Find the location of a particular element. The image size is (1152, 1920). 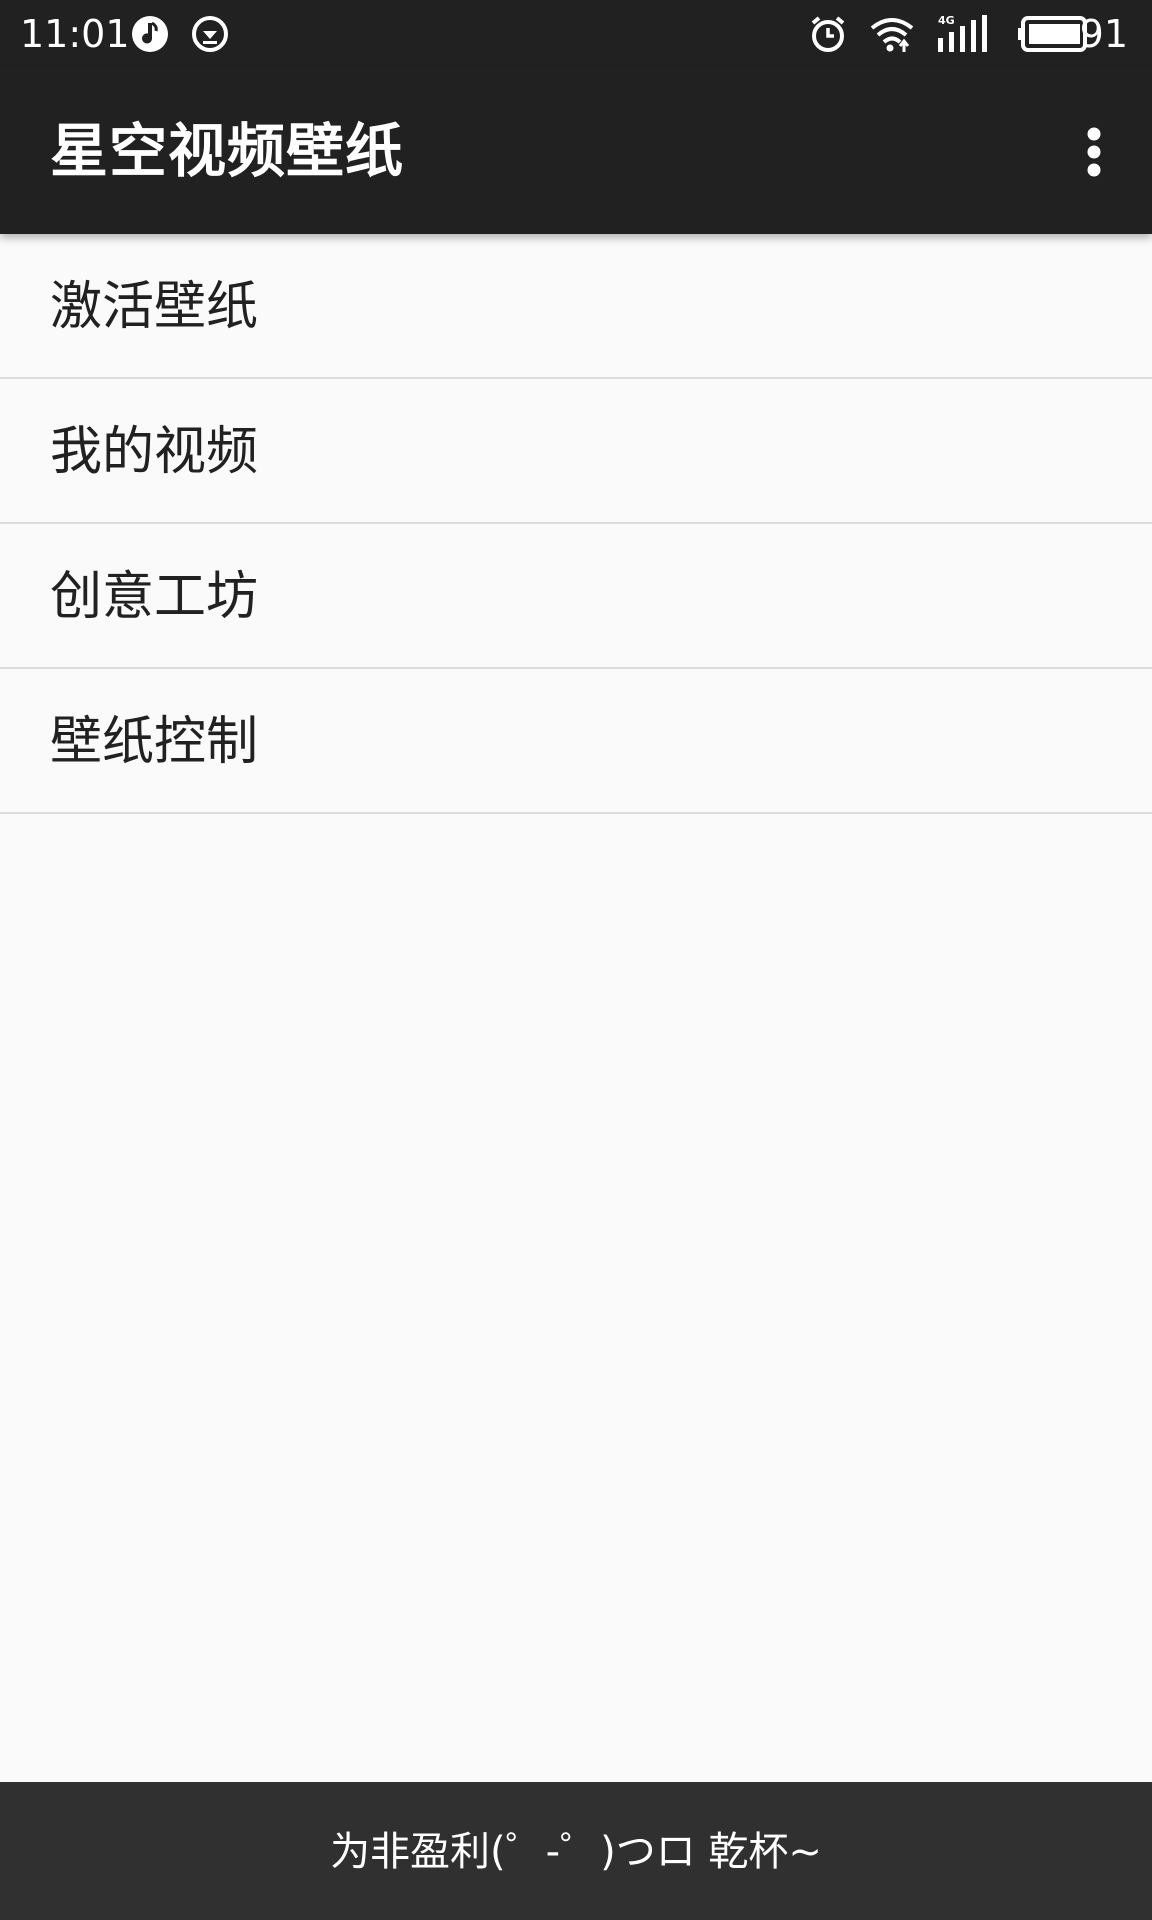

wifi-icon is located at coordinates (892, 35).